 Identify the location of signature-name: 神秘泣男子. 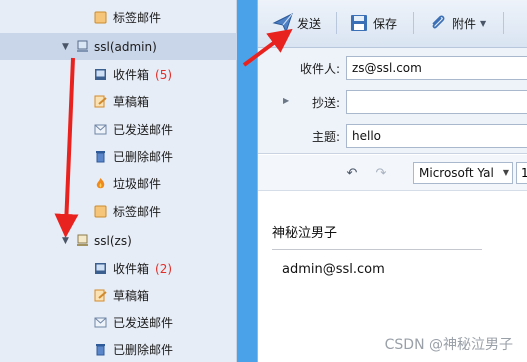
(305, 233).